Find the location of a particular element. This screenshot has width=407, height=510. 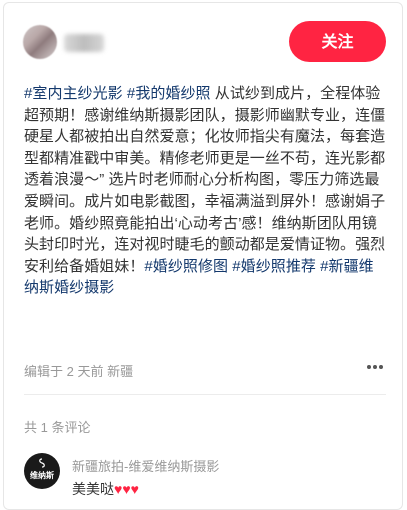

commenter-avatar-text: 维纳斯 is located at coordinates (42, 475).